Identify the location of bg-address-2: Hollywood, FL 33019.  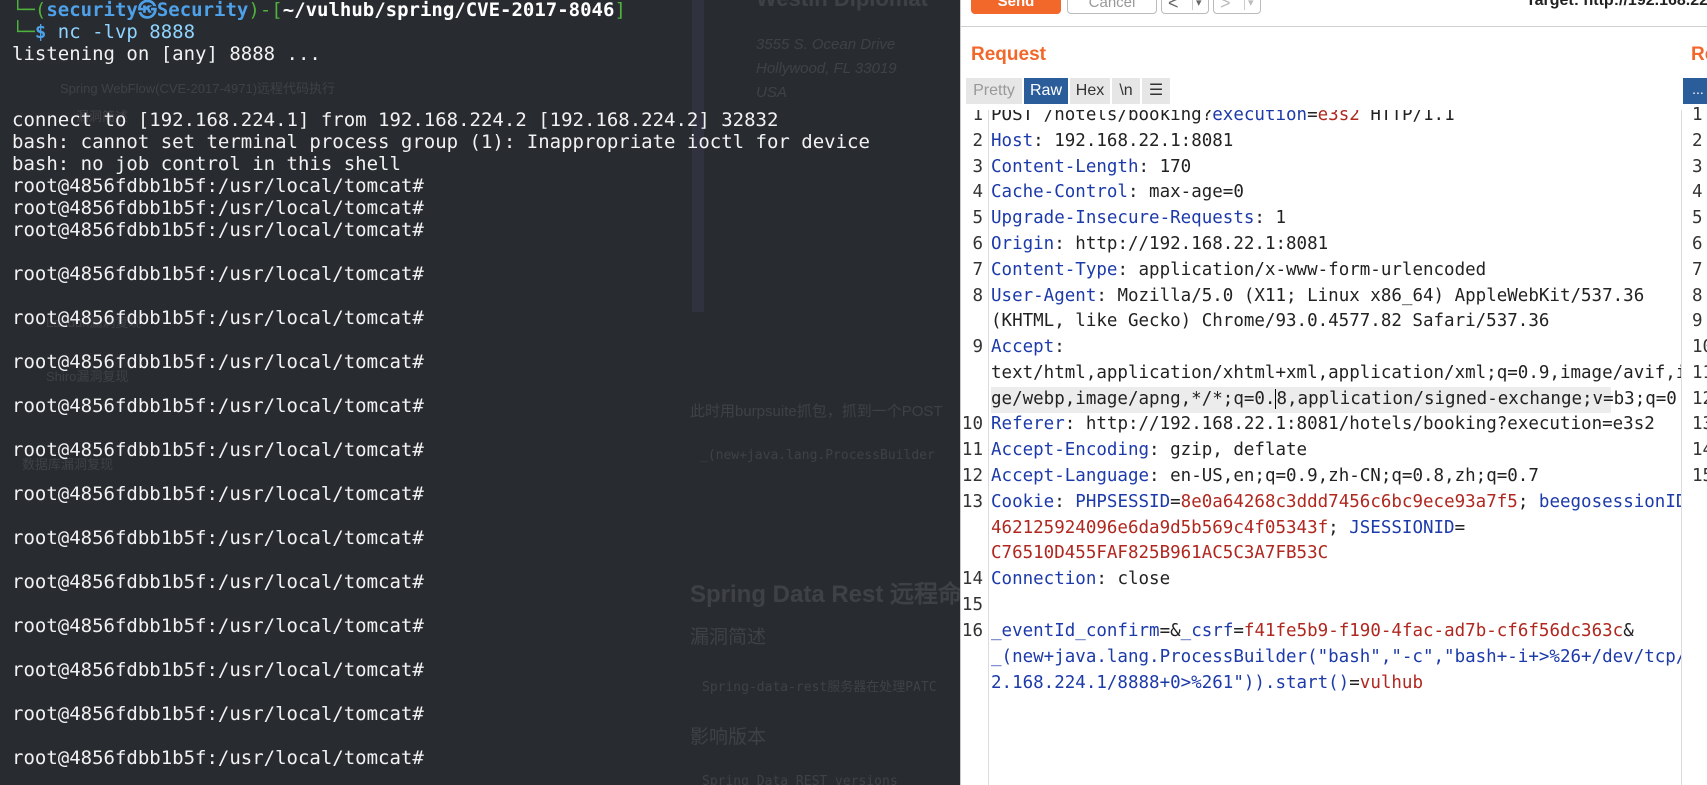
(826, 68).